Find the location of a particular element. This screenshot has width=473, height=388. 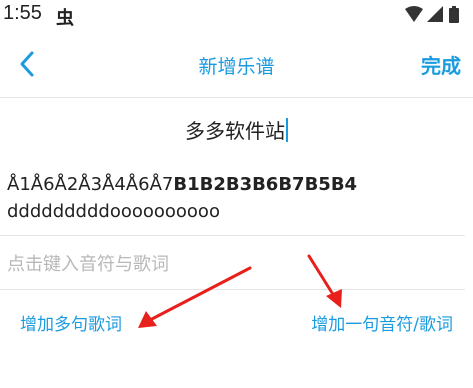

input-divider is located at coordinates (232, 289).